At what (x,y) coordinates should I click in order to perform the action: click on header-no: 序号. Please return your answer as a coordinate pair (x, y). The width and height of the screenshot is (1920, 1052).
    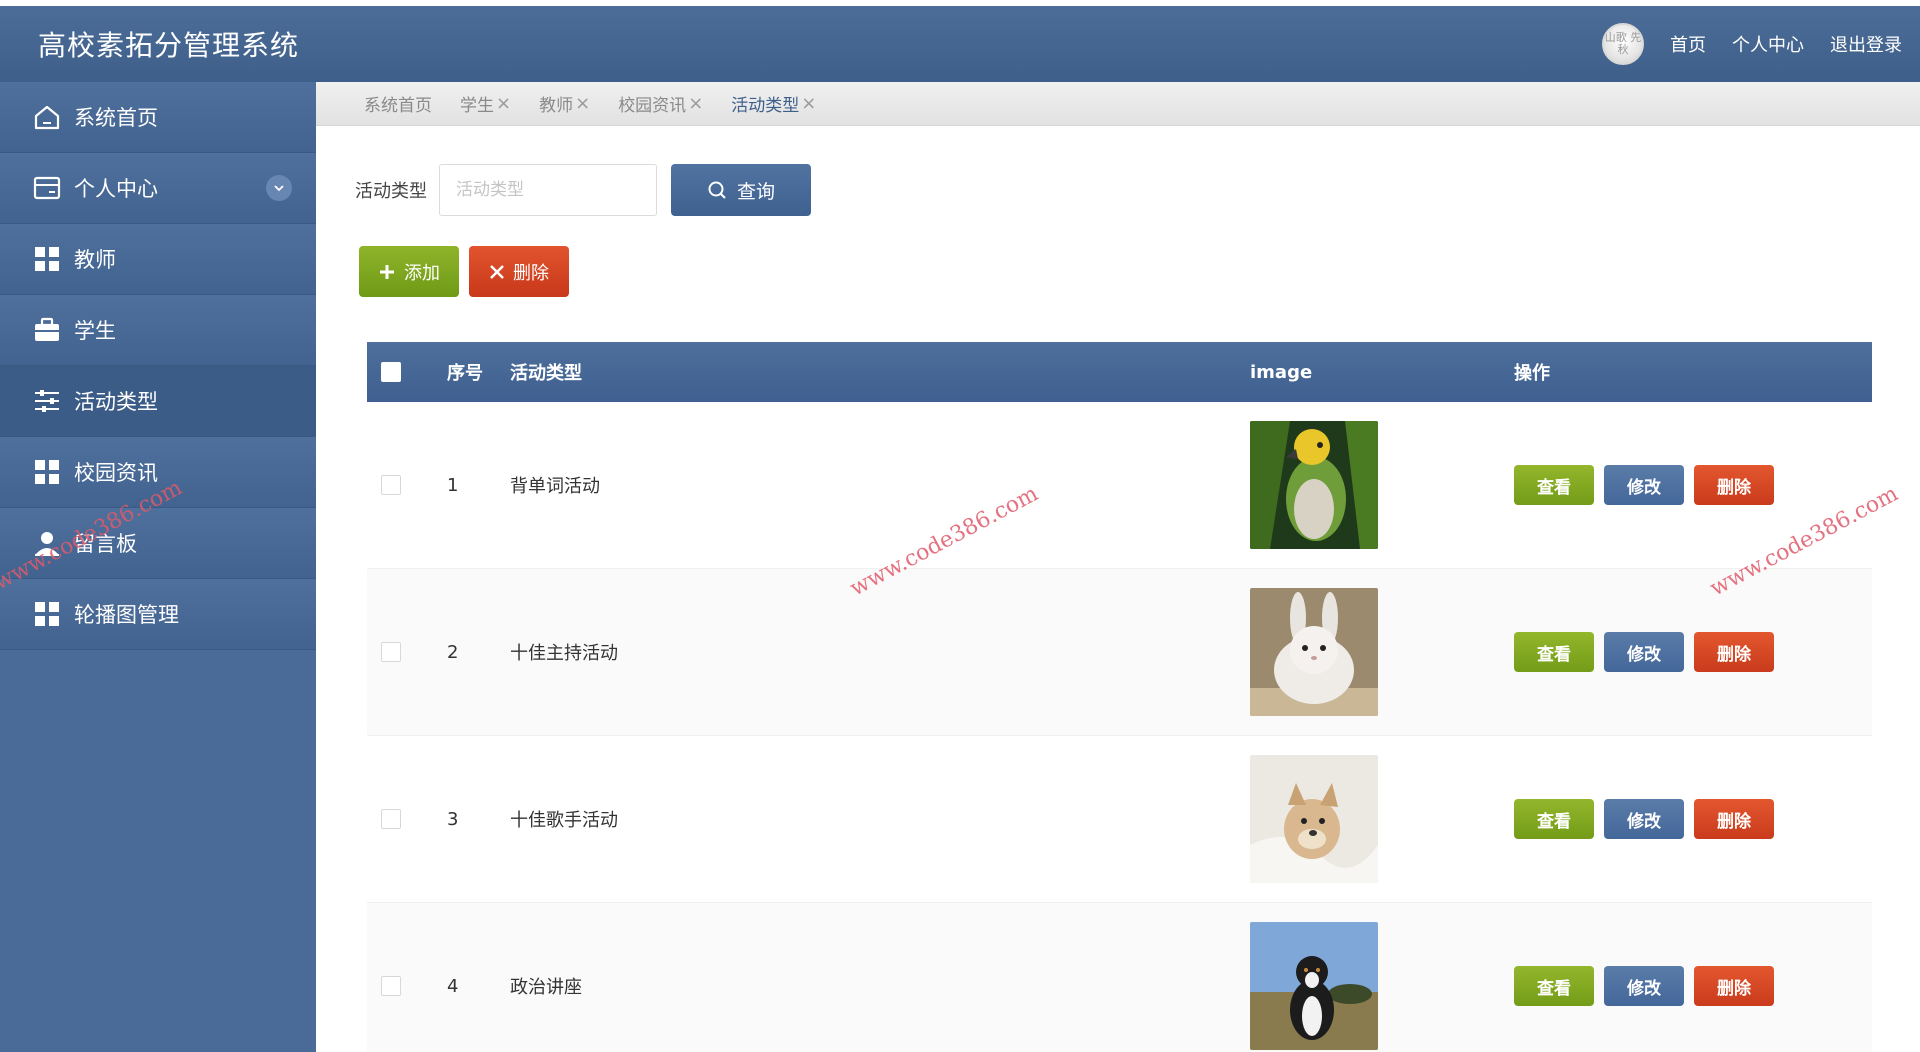
    Looking at the image, I should click on (465, 373).